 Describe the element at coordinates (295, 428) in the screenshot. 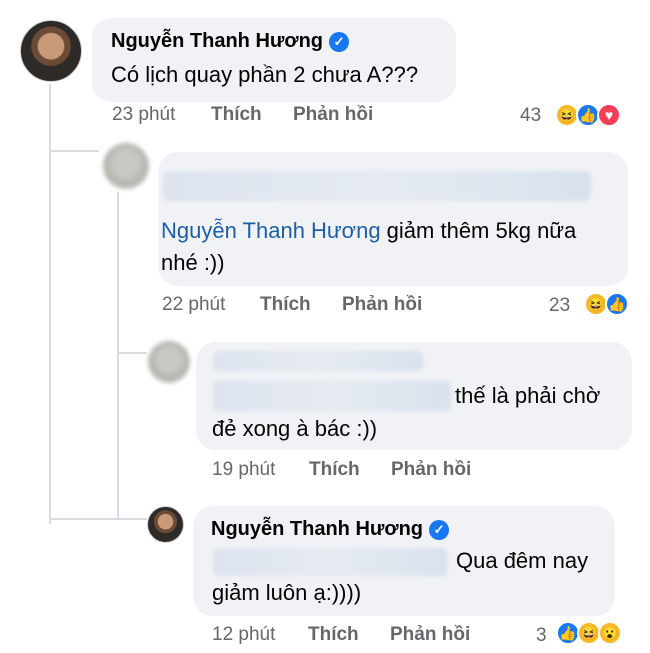

I see `comment-text-line2: đẻ xong à bác :))` at that location.